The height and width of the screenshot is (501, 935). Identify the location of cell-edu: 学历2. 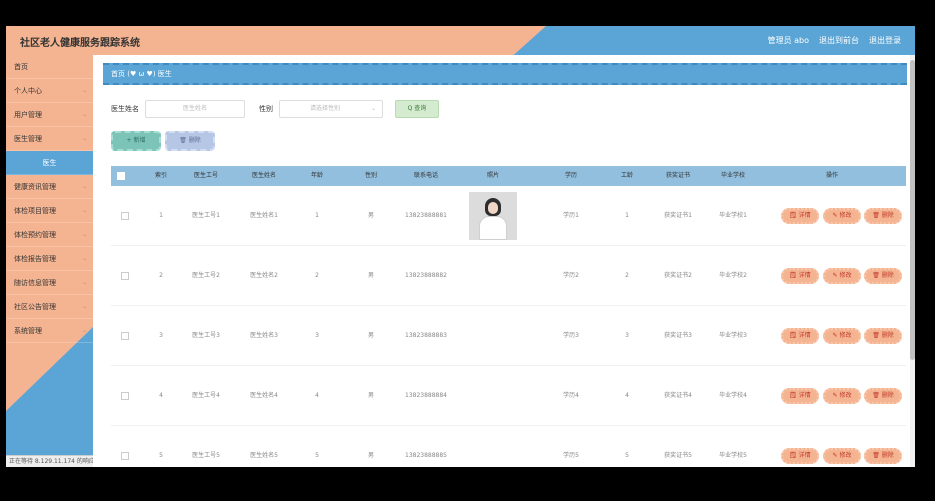
(571, 275).